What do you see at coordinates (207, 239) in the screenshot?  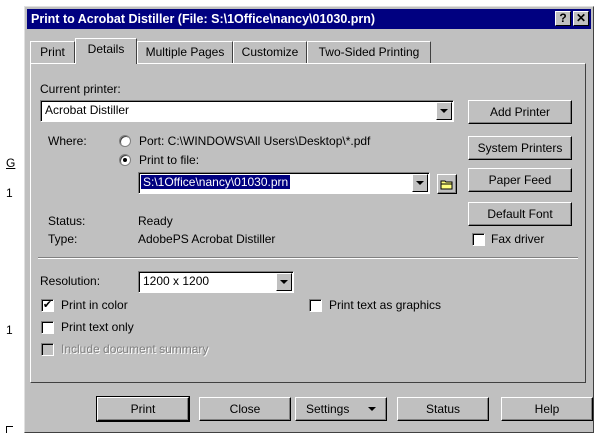 I see `type-value: AdobePS Acrobat Distiller` at bounding box center [207, 239].